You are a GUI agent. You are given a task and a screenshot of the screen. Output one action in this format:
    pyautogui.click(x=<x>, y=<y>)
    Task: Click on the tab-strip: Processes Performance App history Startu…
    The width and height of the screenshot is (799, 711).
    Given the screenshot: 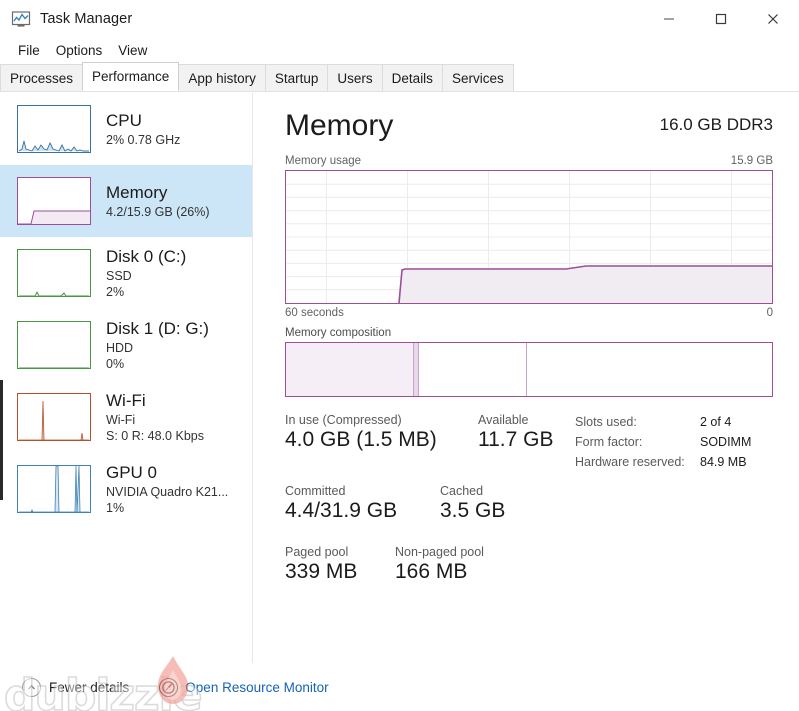 What is the action you would take?
    pyautogui.click(x=399, y=77)
    